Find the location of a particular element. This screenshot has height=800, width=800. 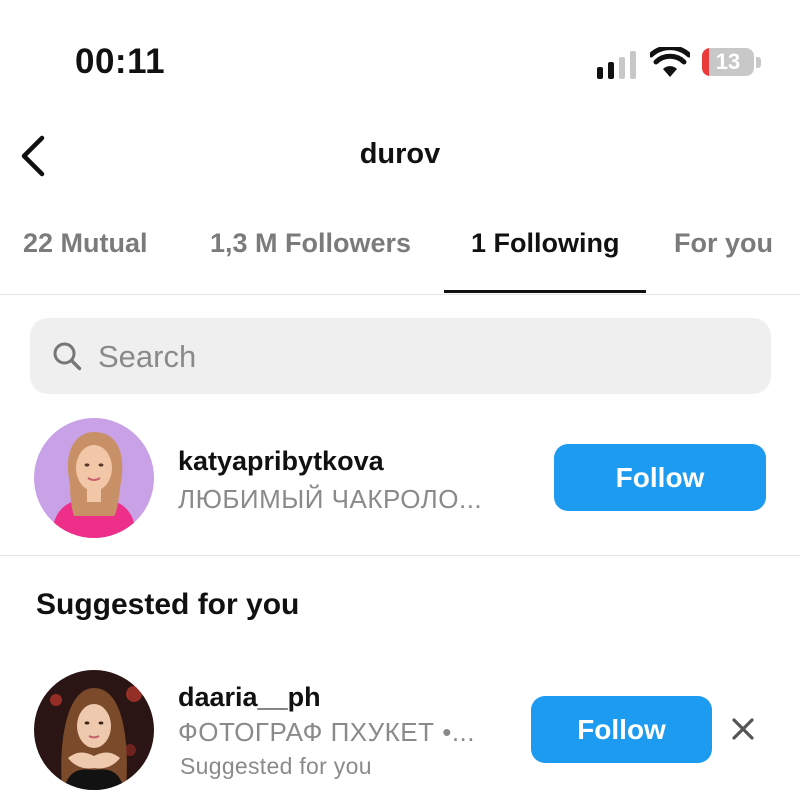

tab-mutual: 22 Mutual is located at coordinates (85, 243).